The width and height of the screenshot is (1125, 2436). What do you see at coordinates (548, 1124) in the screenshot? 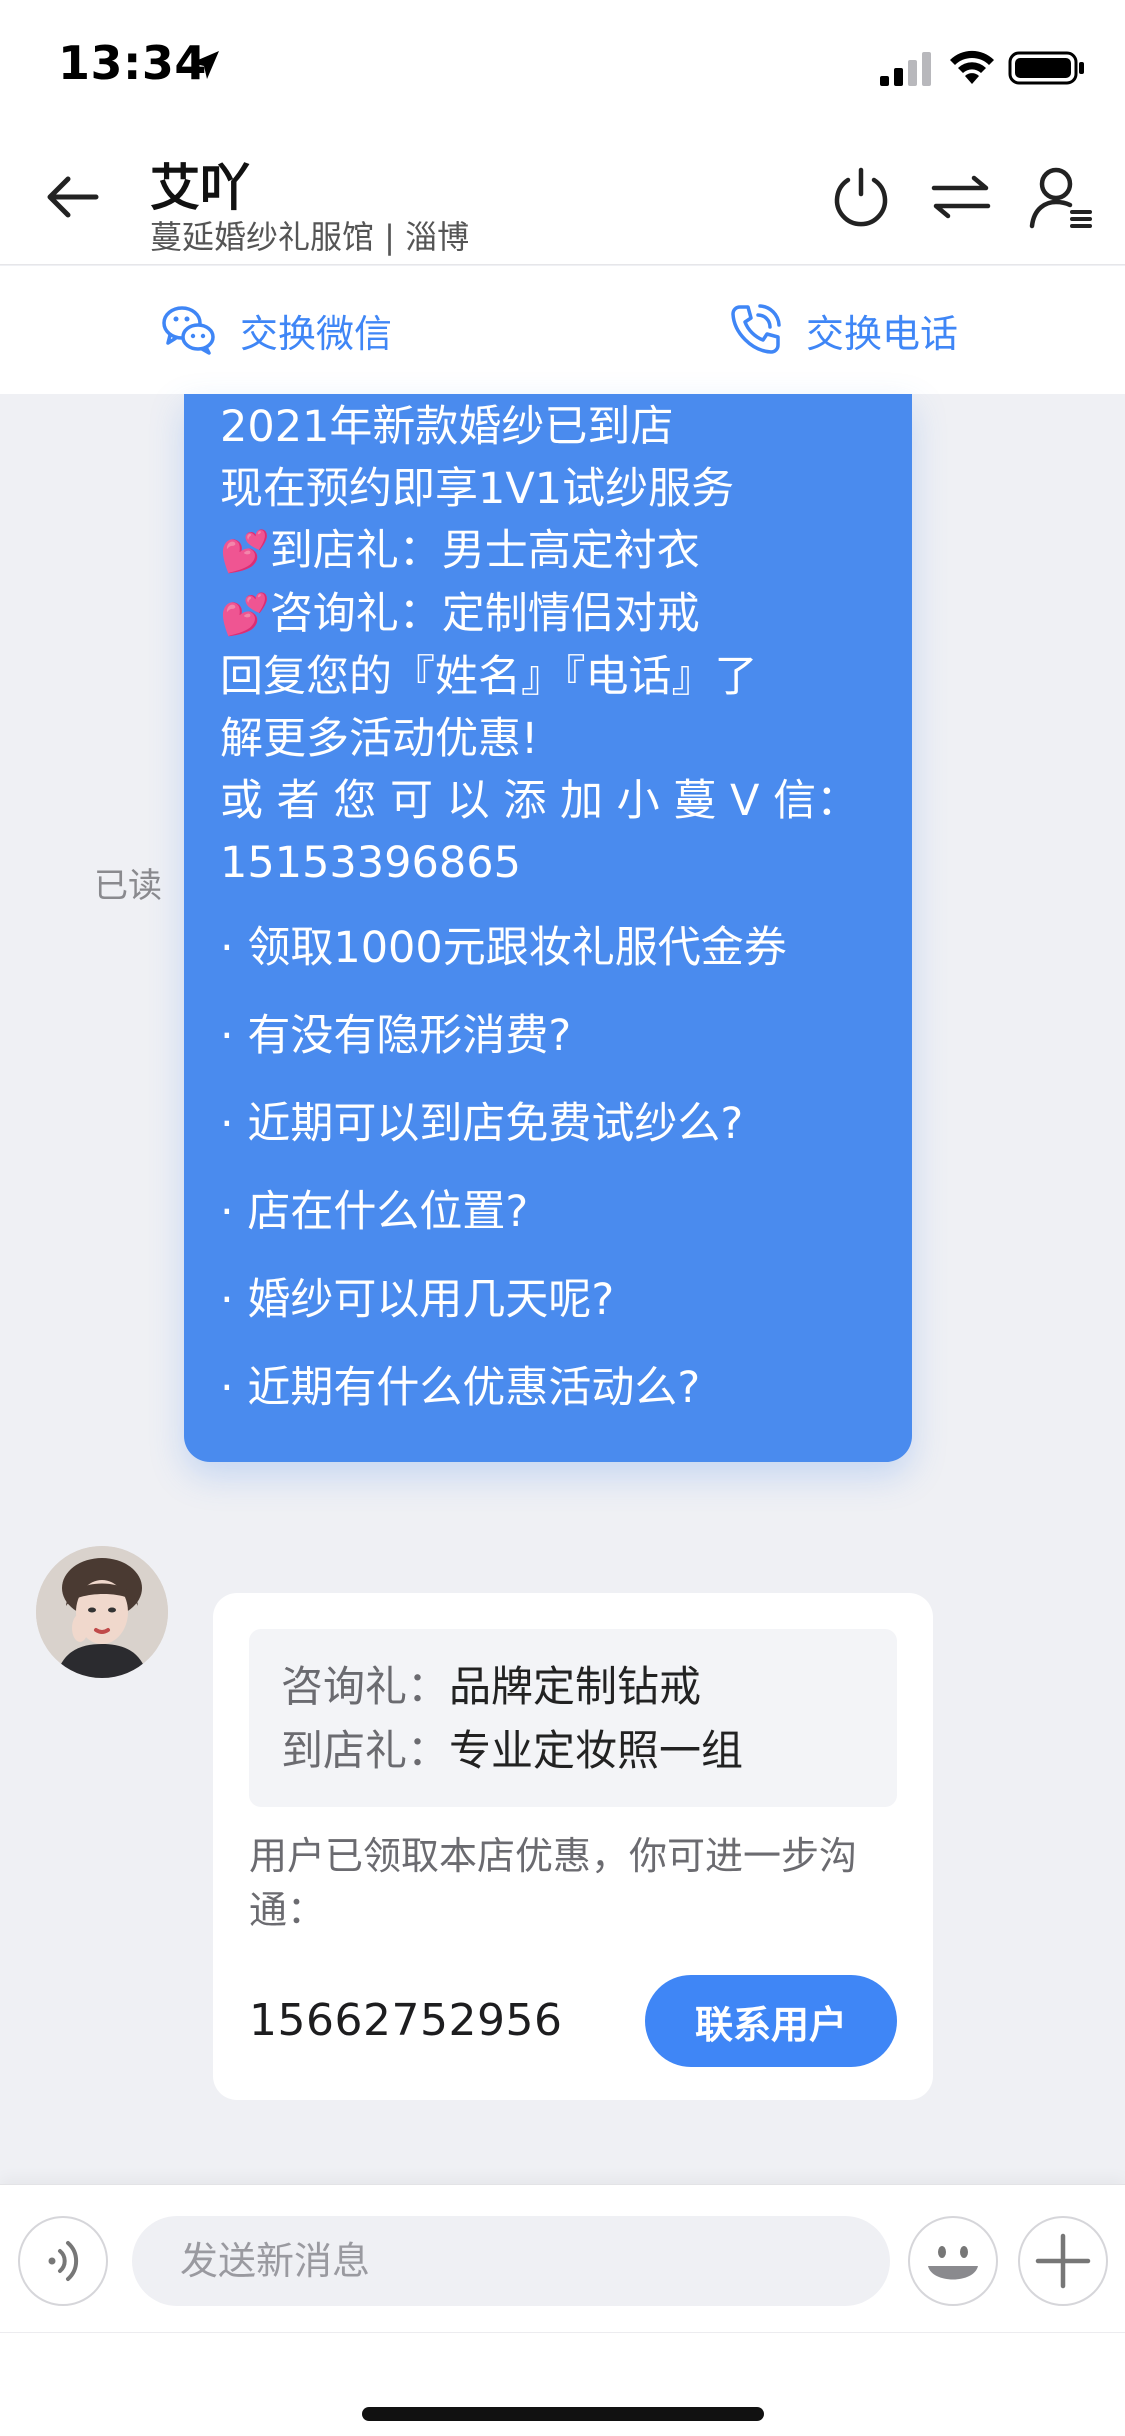
I see `faq-item: · 近期可以到店免费试纱么?` at bounding box center [548, 1124].